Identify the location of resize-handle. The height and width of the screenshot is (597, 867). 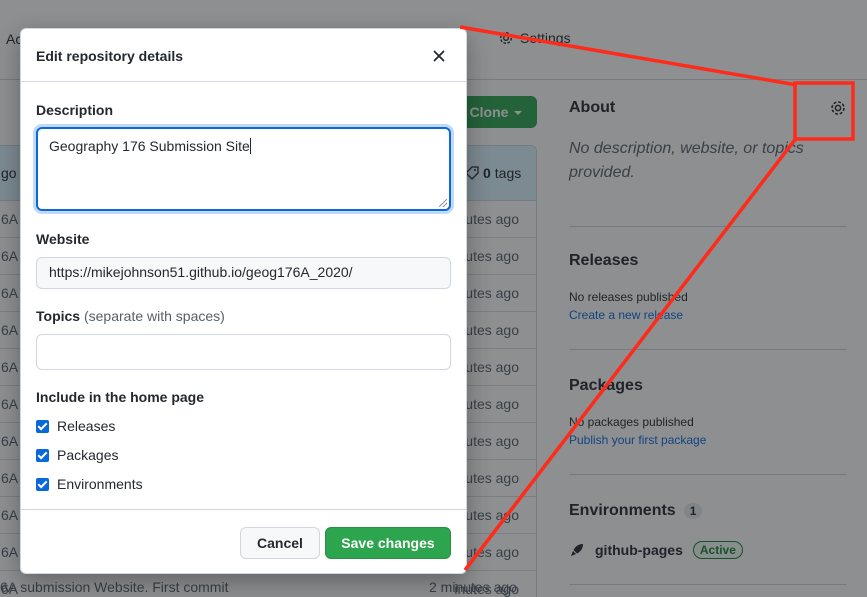
(443, 203).